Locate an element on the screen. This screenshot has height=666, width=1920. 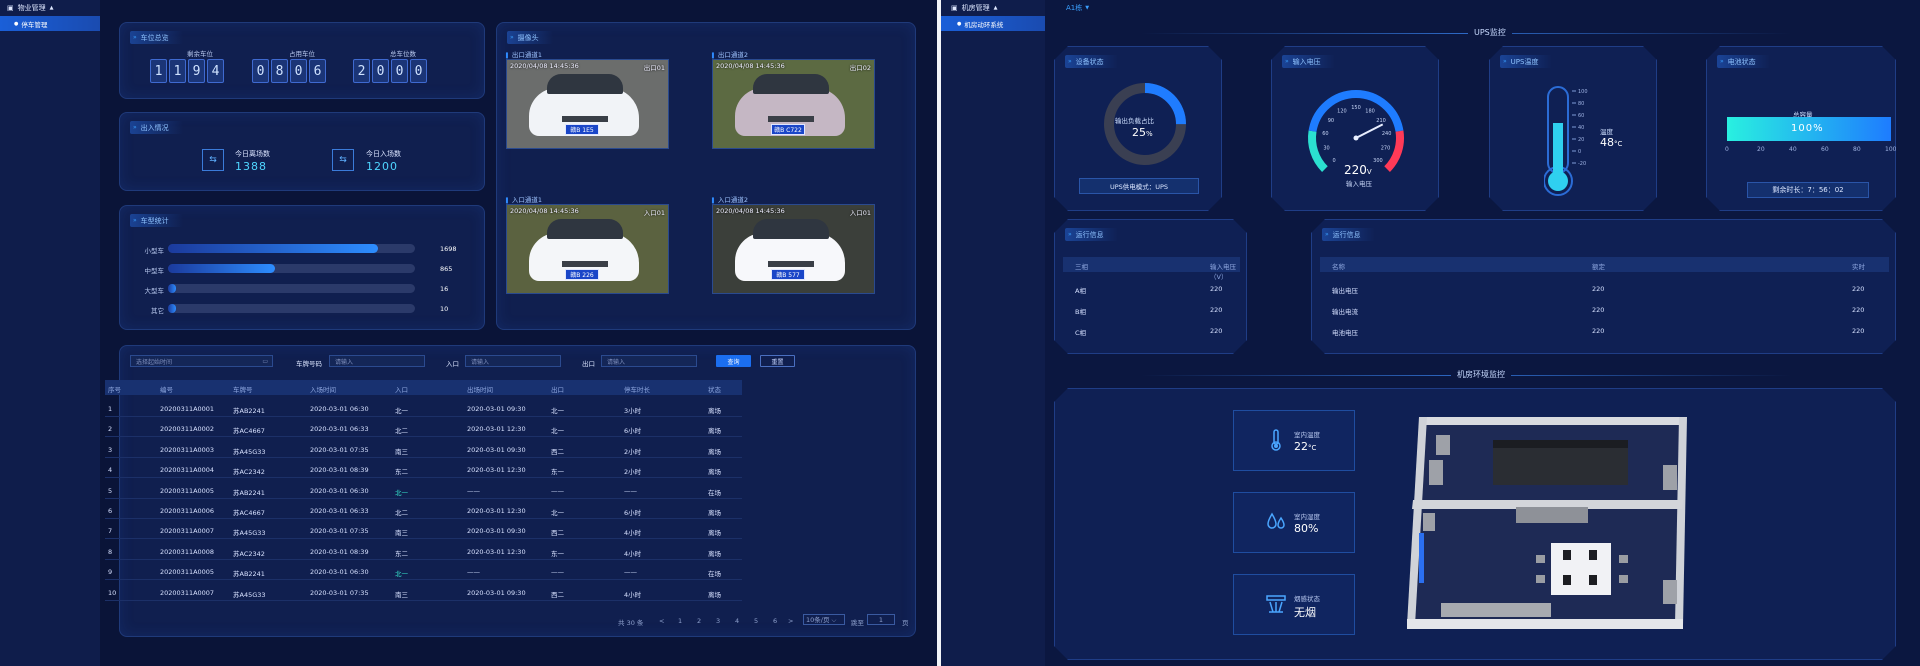
room-front-wall is located at coordinates (1545, 624).